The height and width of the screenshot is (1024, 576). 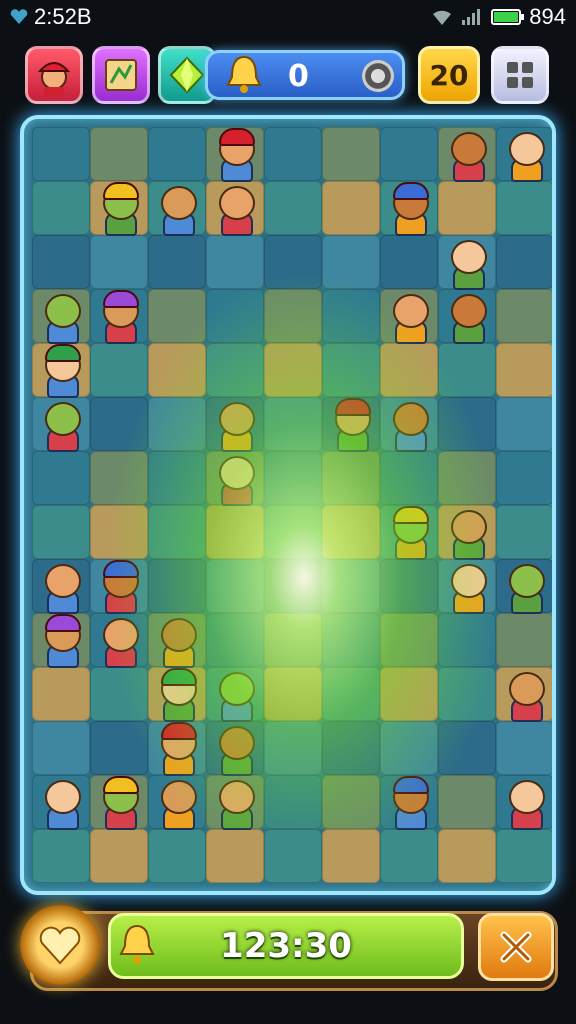 I want to click on level-badge: 20, so click(x=449, y=75).